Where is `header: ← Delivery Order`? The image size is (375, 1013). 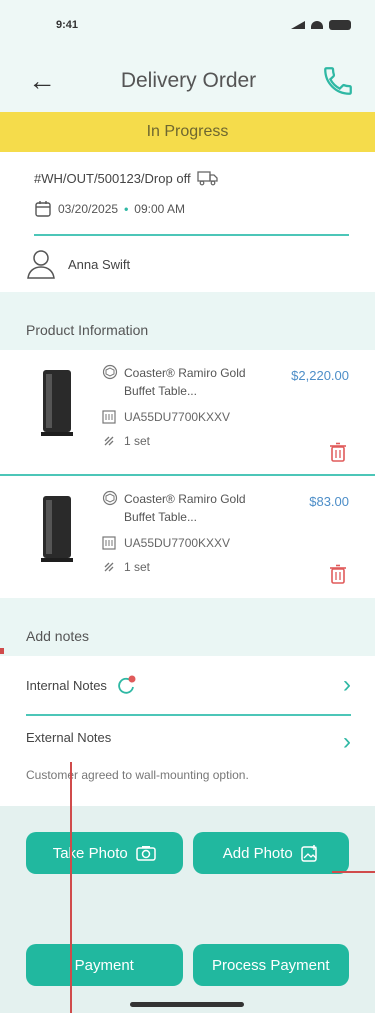
header: ← Delivery Order is located at coordinates (187, 81).